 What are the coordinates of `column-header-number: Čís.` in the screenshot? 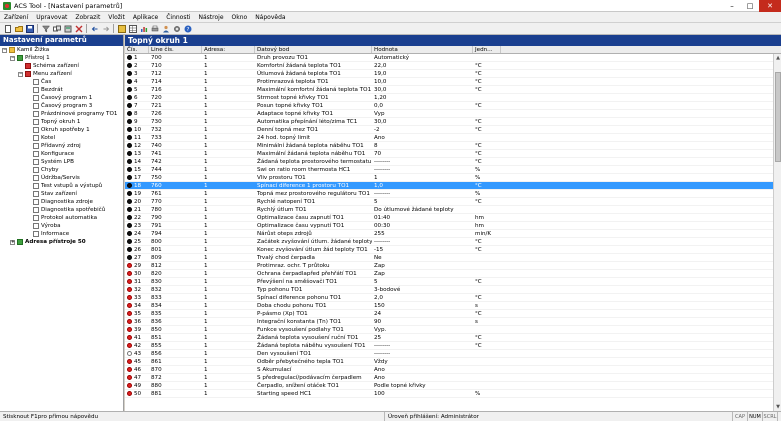 It's located at (137, 49).